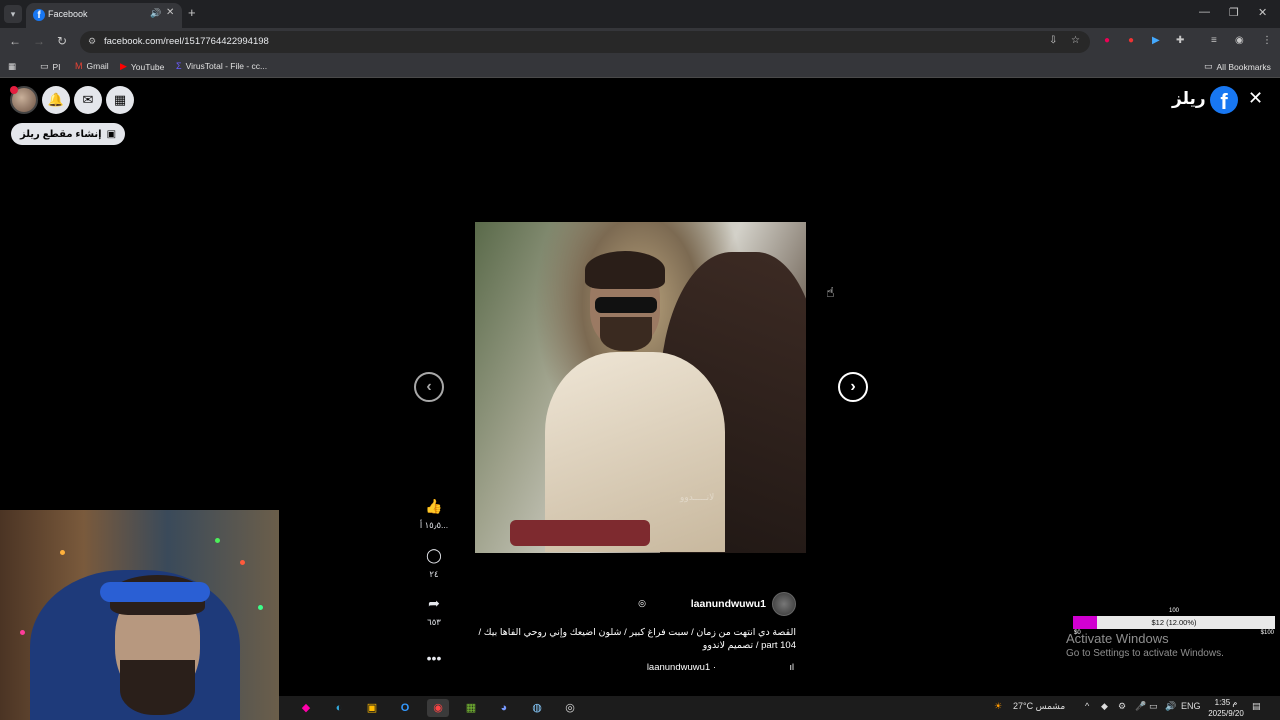 This screenshot has height=720, width=1280. What do you see at coordinates (697, 497) in the screenshot?
I see `video-watermark: لانـــــدوو` at bounding box center [697, 497].